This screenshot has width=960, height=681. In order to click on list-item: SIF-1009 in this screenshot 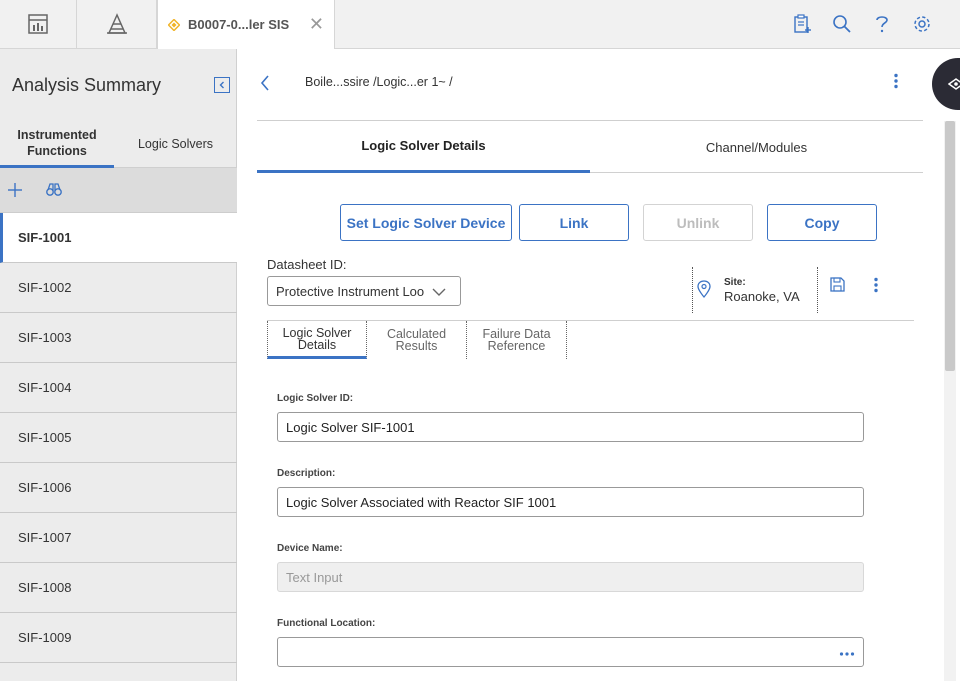, I will do `click(118, 638)`.